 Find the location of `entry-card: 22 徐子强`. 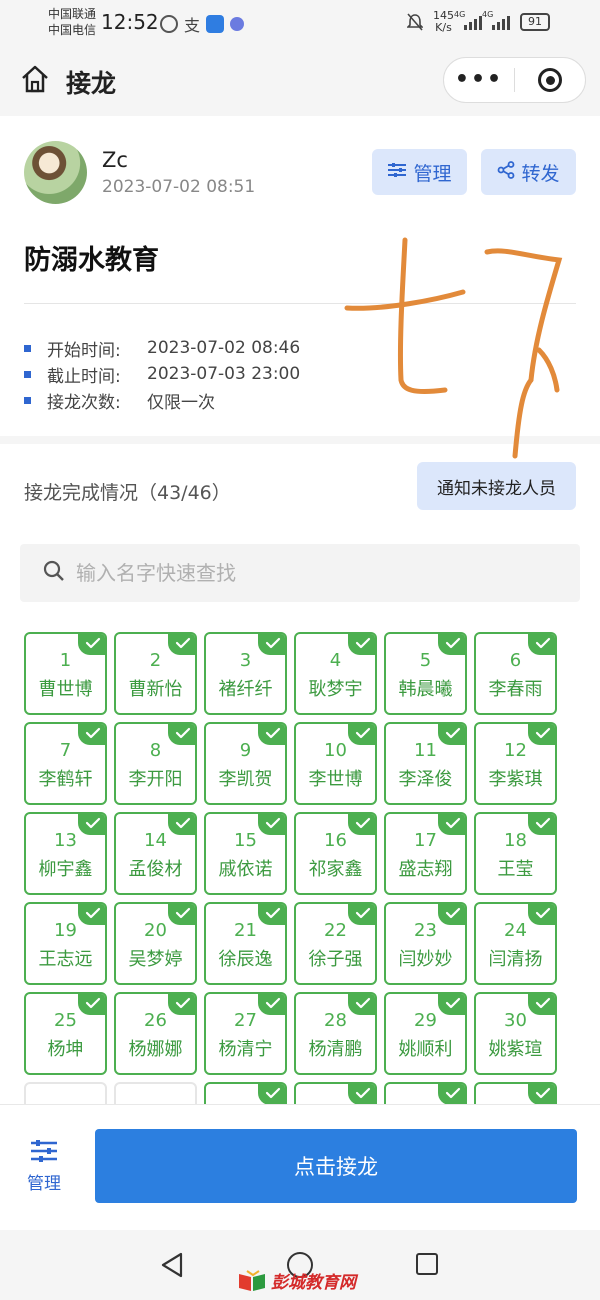

entry-card: 22 徐子强 is located at coordinates (335, 943).